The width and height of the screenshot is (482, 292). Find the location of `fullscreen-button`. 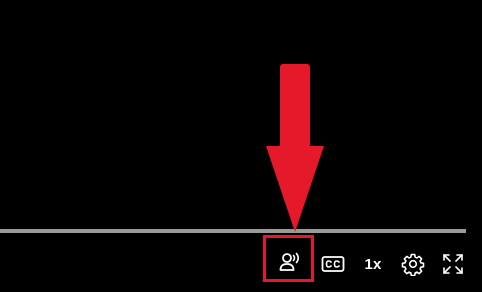

fullscreen-button is located at coordinates (453, 264).